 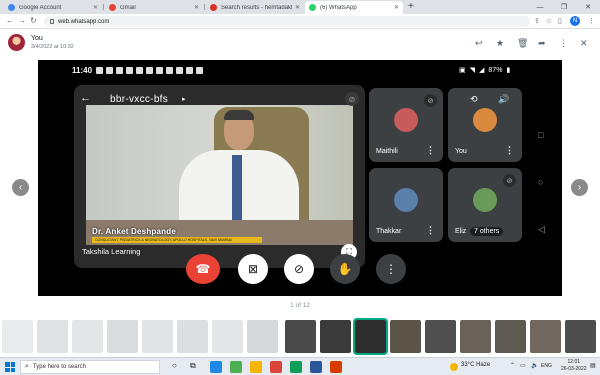 I want to click on maximize-window-icon: ❐, so click(x=564, y=7).